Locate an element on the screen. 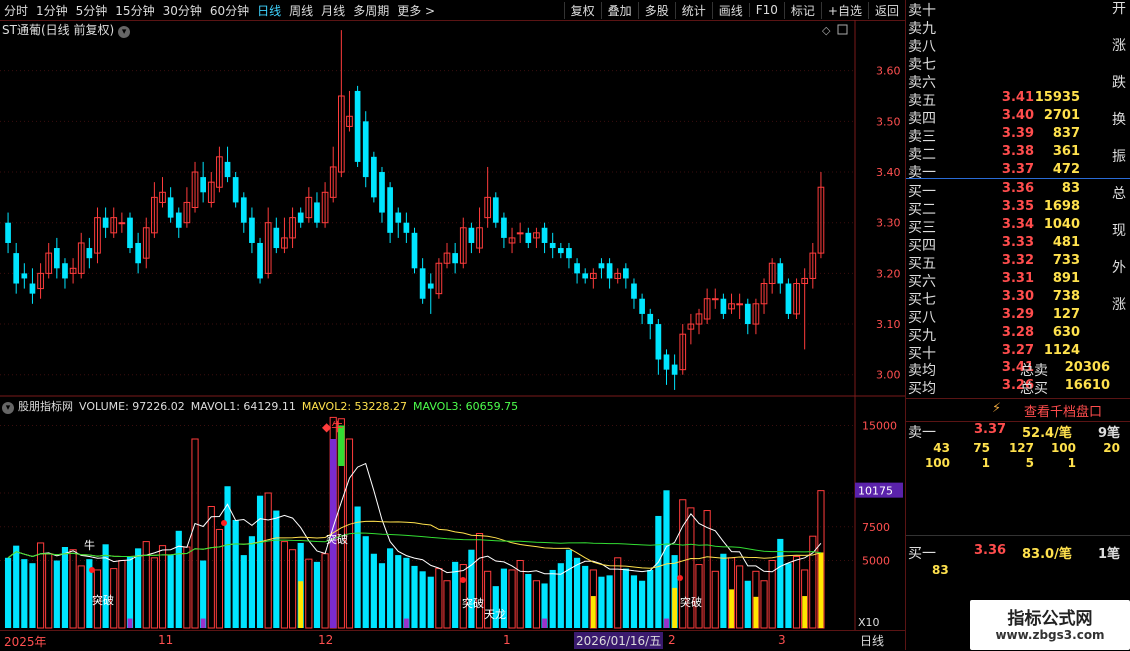 The height and width of the screenshot is (651, 1130). orderbook-row: 卖九 is located at coordinates (1018, 27).